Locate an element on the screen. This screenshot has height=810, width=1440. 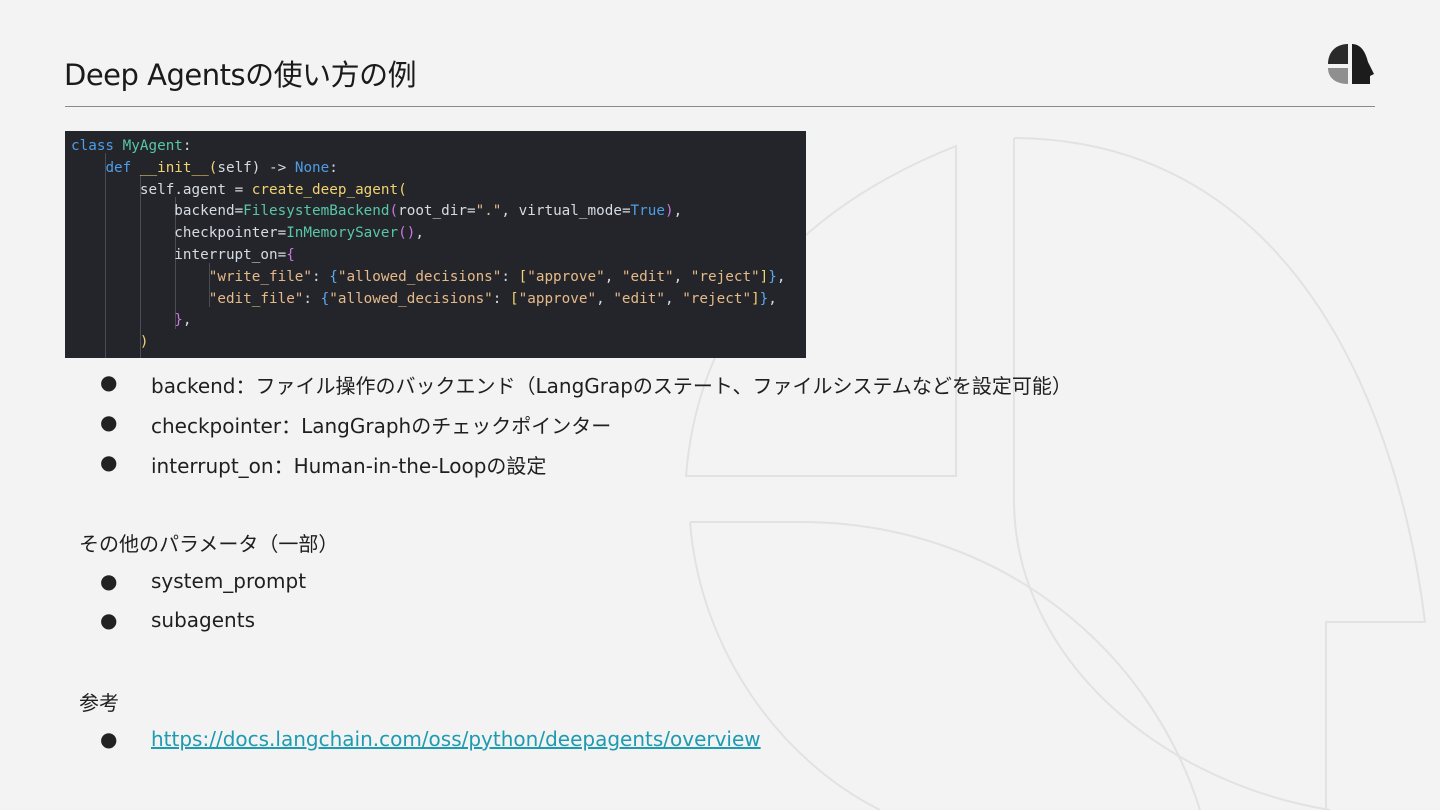
title-divider is located at coordinates (720, 106).